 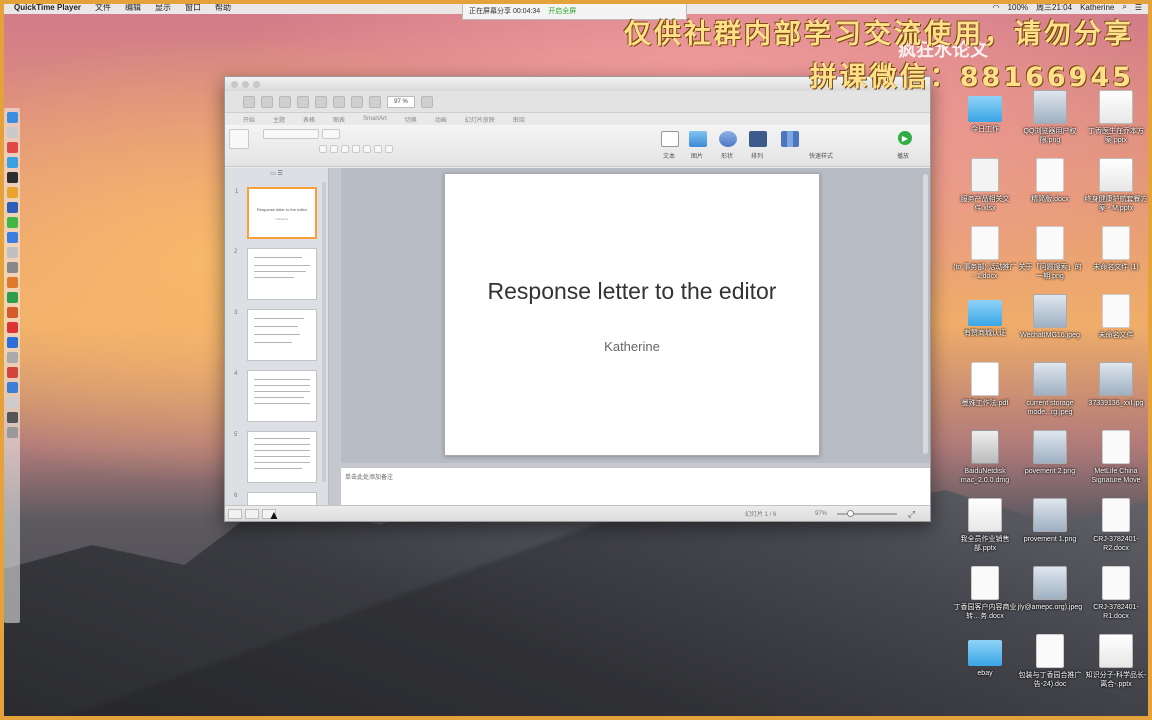 What do you see at coordinates (163, 7) in the screenshot?
I see `menu-view: 显示` at bounding box center [163, 7].